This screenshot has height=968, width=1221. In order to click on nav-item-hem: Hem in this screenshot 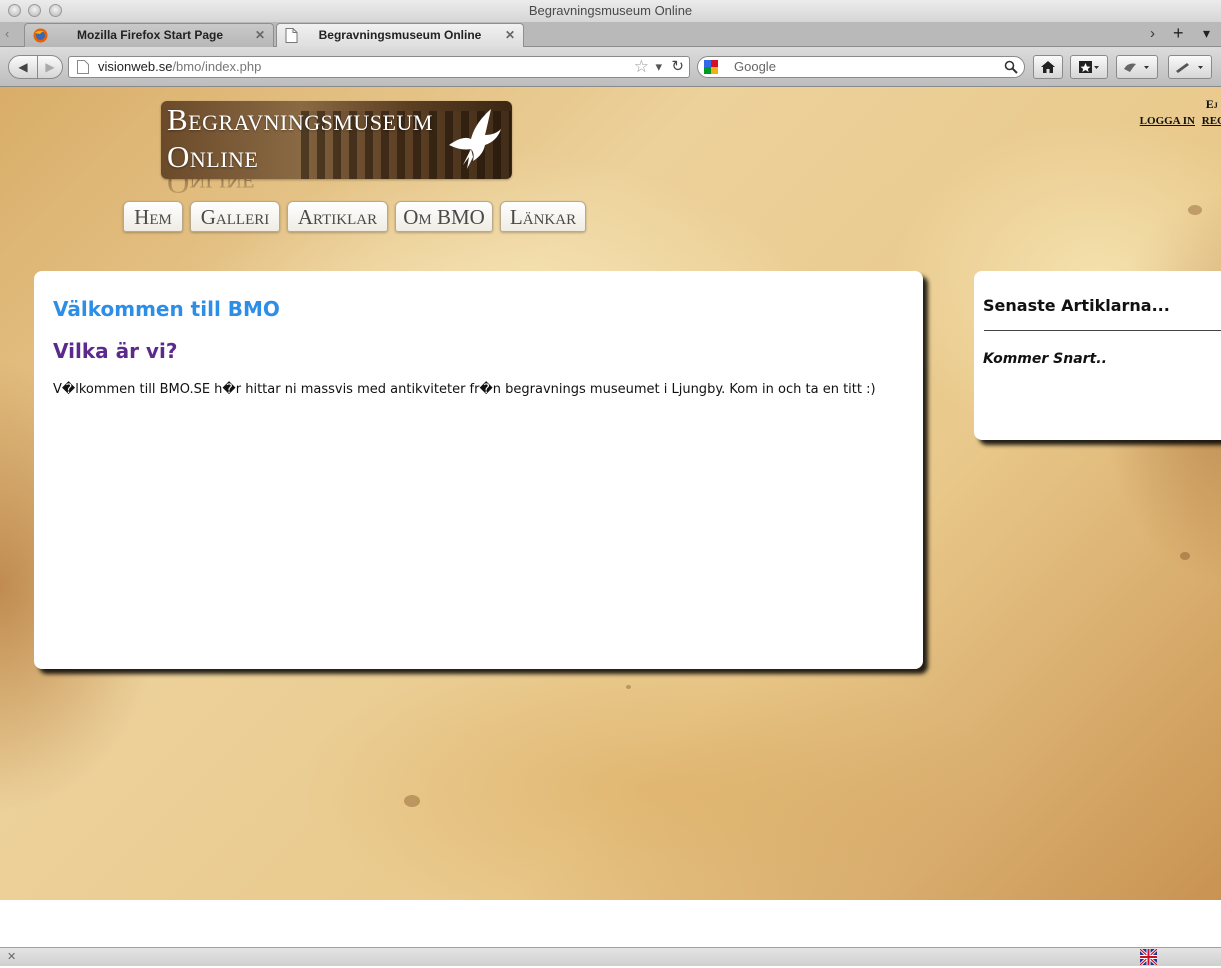, I will do `click(153, 216)`.